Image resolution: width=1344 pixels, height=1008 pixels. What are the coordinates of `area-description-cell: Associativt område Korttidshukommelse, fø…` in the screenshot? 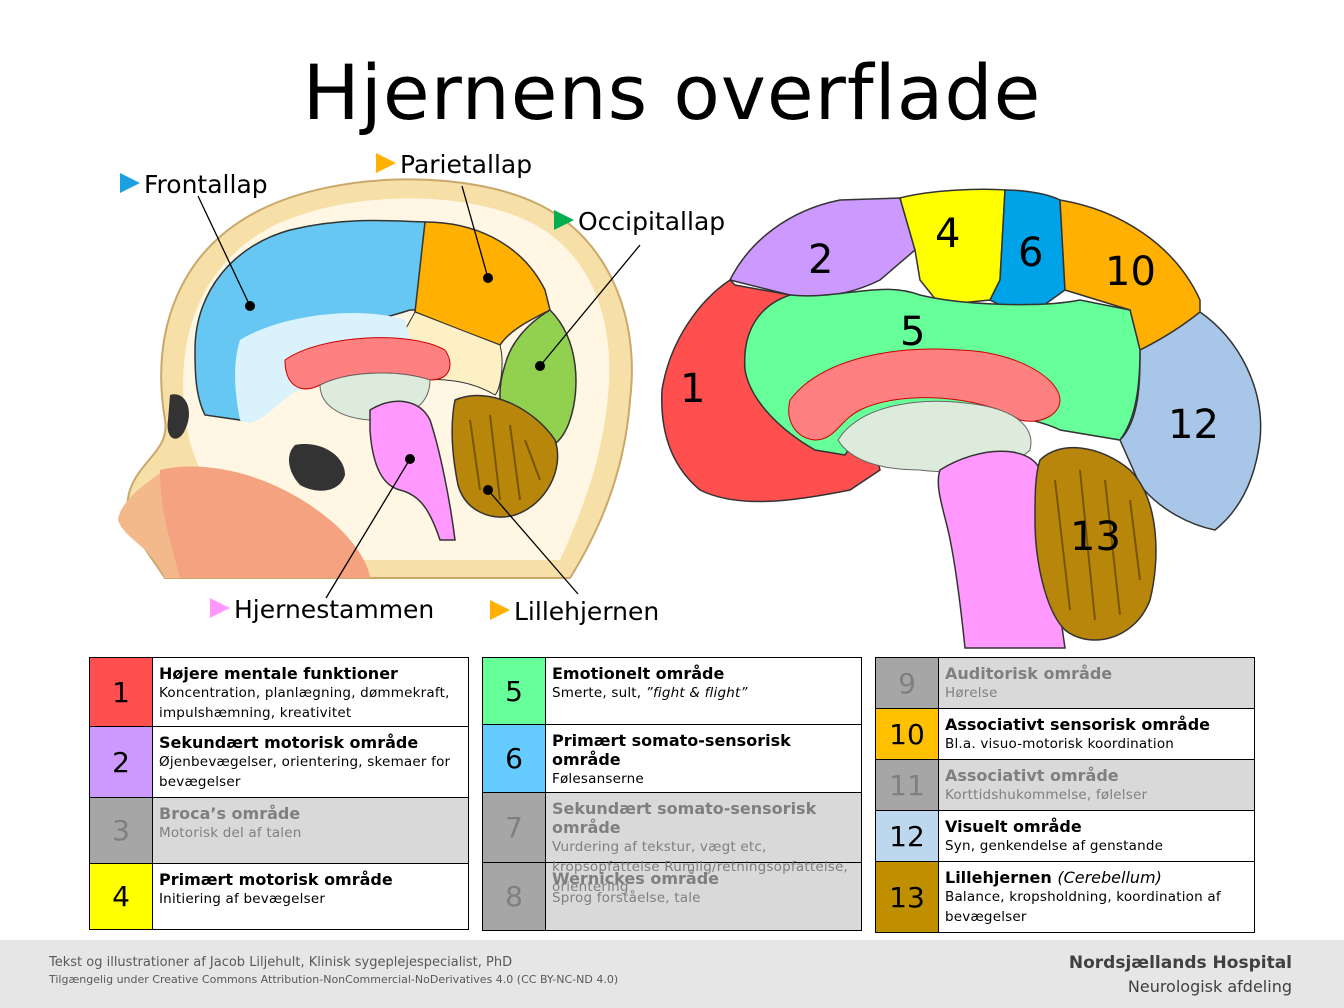 It's located at (1096, 785).